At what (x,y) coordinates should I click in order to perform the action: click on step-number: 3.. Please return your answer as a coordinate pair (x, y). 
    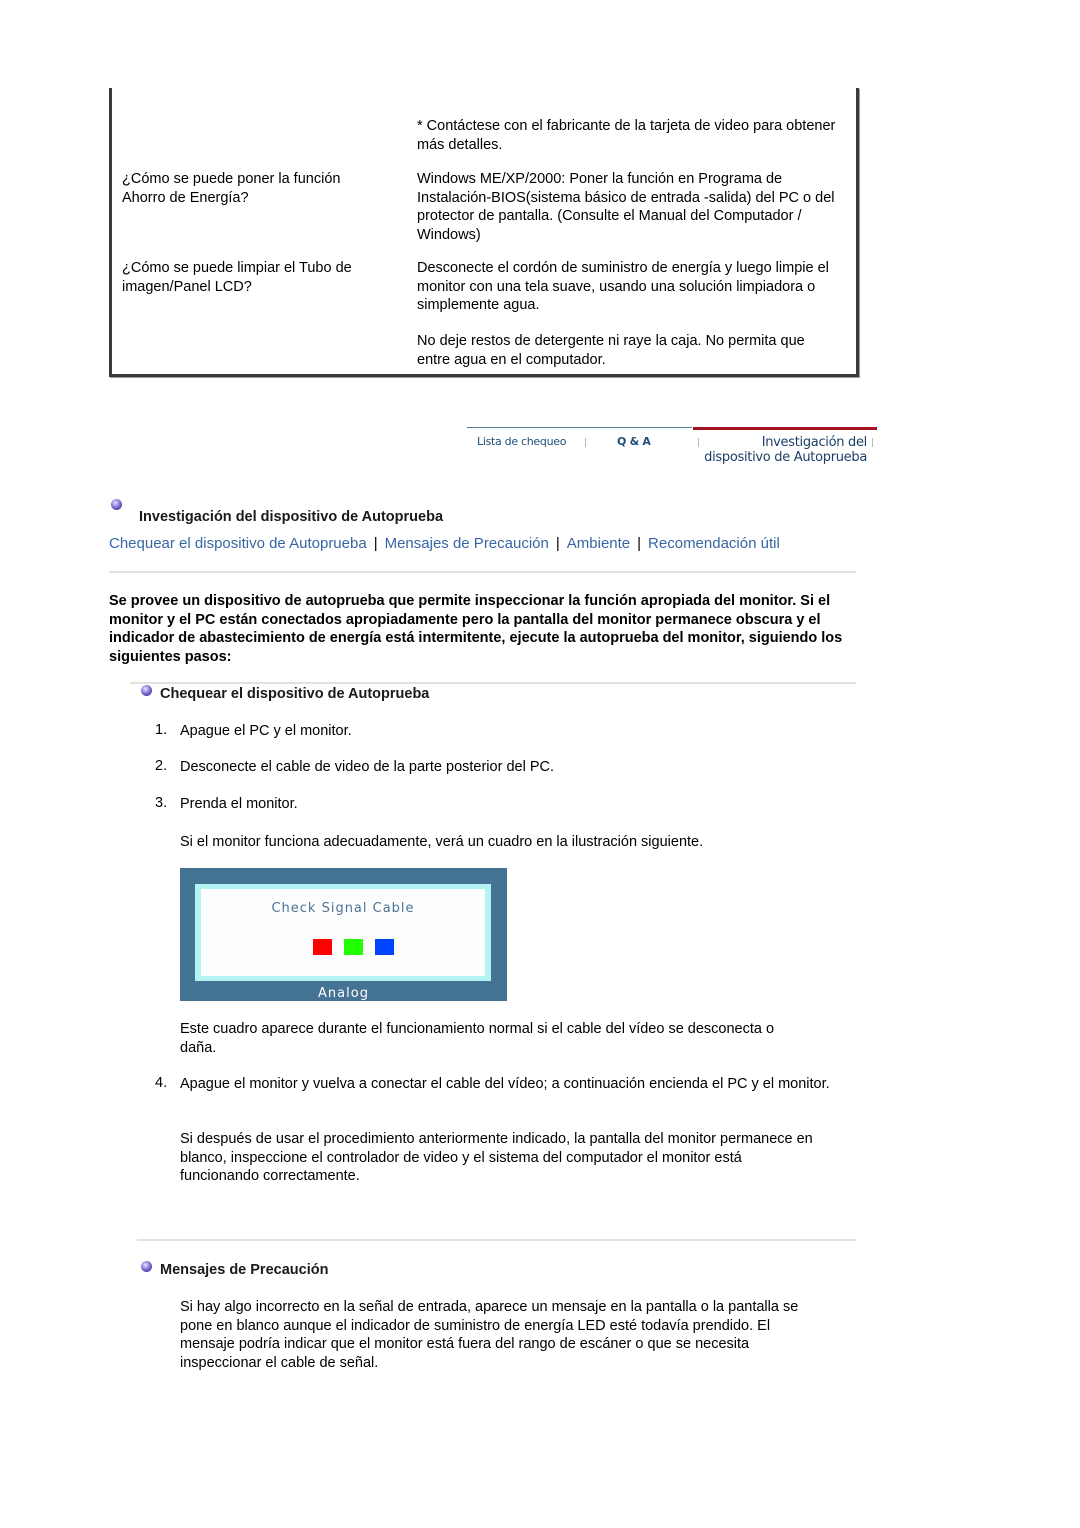
    Looking at the image, I should click on (161, 803).